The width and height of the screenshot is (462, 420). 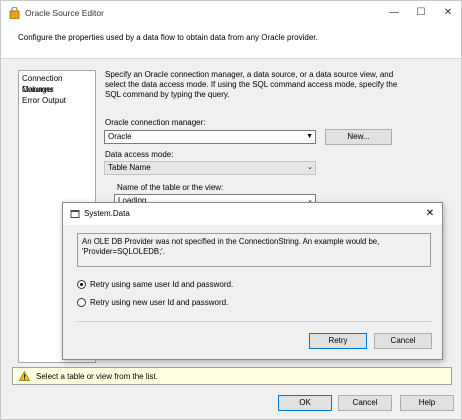 What do you see at coordinates (305, 403) in the screenshot?
I see `ok-button: OK` at bounding box center [305, 403].